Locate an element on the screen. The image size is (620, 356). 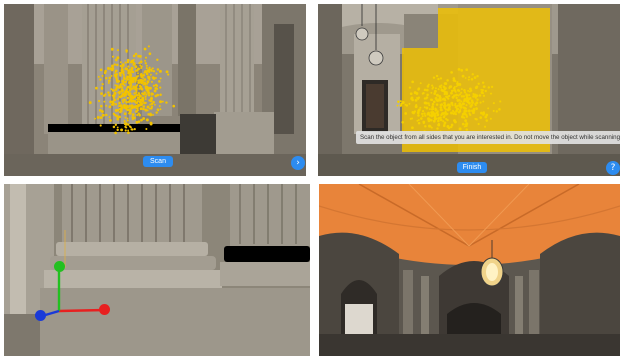
y-axis-handle is located at coordinates (59, 266).